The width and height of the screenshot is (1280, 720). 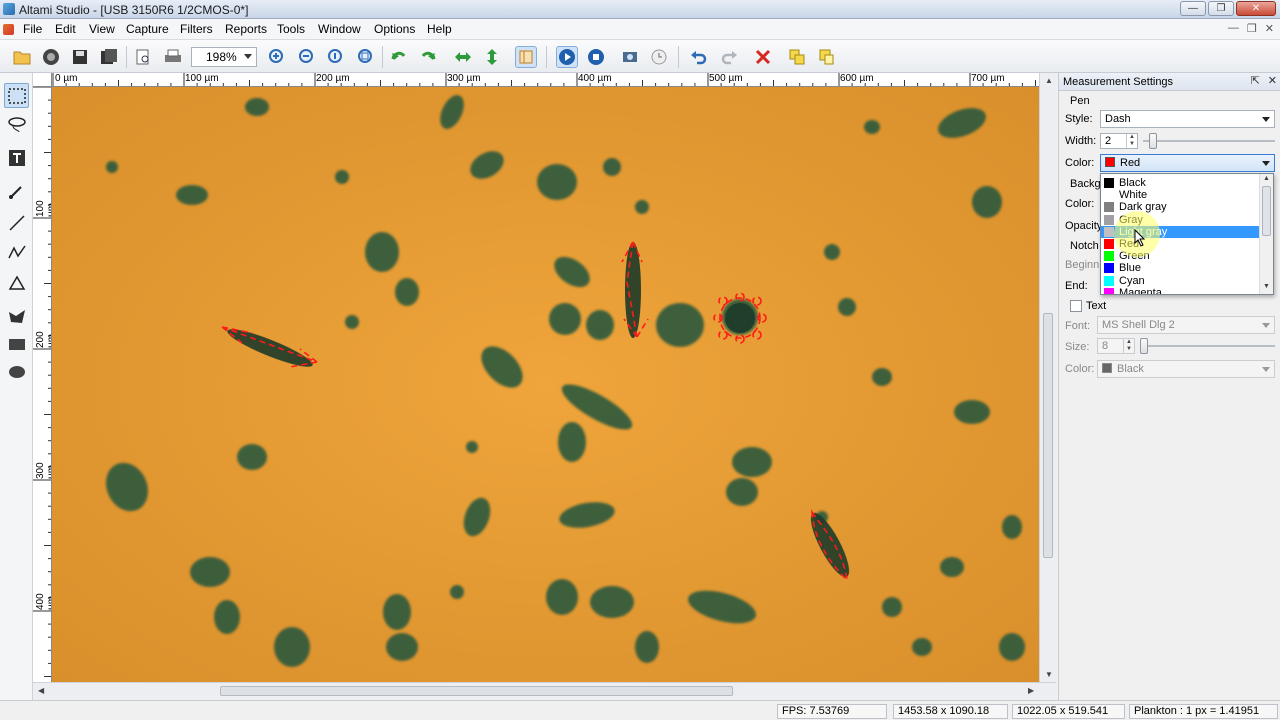 I want to click on style-select: Dash, so click(x=1187, y=119).